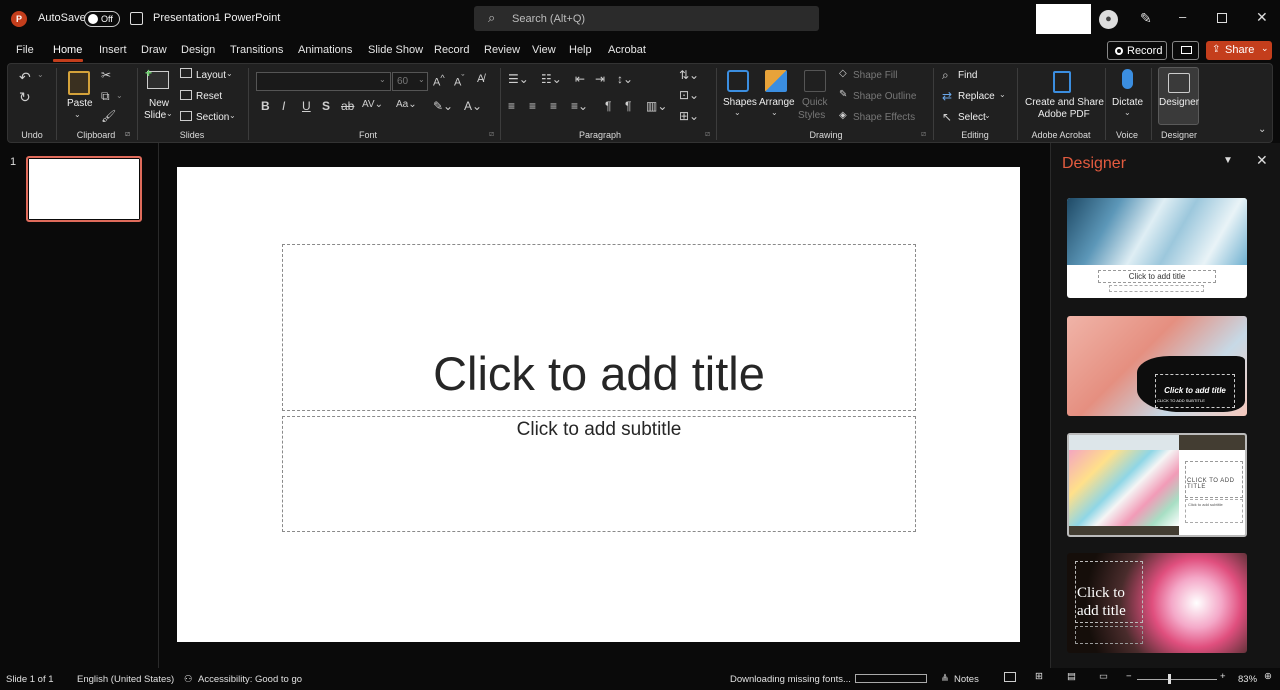  What do you see at coordinates (1157, 248) in the screenshot?
I see `design-idea-1: Click to add title` at bounding box center [1157, 248].